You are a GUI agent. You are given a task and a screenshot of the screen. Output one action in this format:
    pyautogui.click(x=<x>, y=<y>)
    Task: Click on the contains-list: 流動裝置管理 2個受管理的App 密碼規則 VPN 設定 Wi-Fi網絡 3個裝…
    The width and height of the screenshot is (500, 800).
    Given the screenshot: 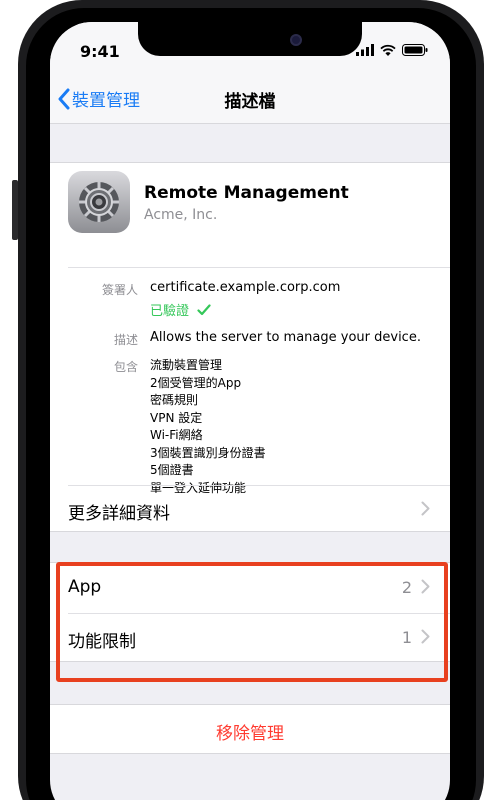 What is the action you would take?
    pyautogui.click(x=208, y=427)
    